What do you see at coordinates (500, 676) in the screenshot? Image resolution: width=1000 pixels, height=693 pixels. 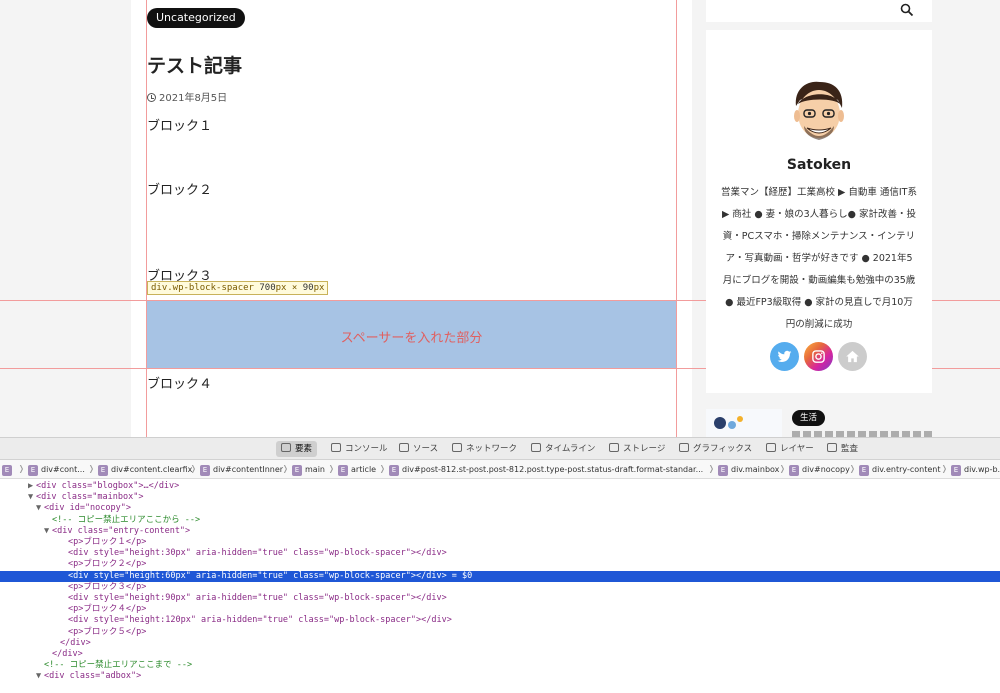 I see `dom-node: ▼ <div class="adbox">` at bounding box center [500, 676].